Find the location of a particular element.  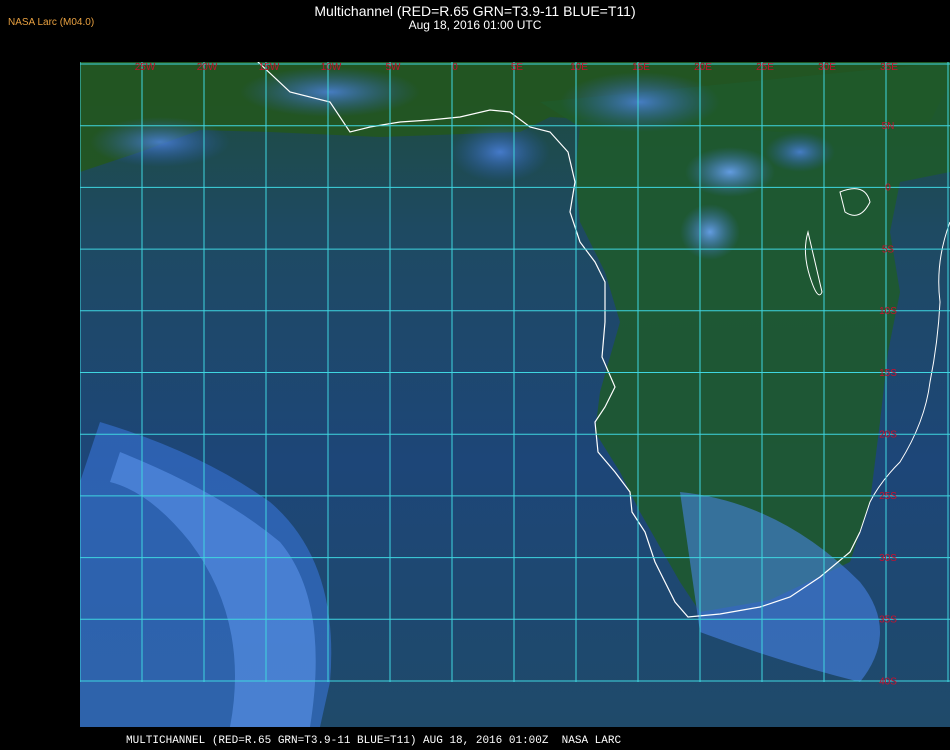

lon-label: 0 is located at coordinates (455, 67).